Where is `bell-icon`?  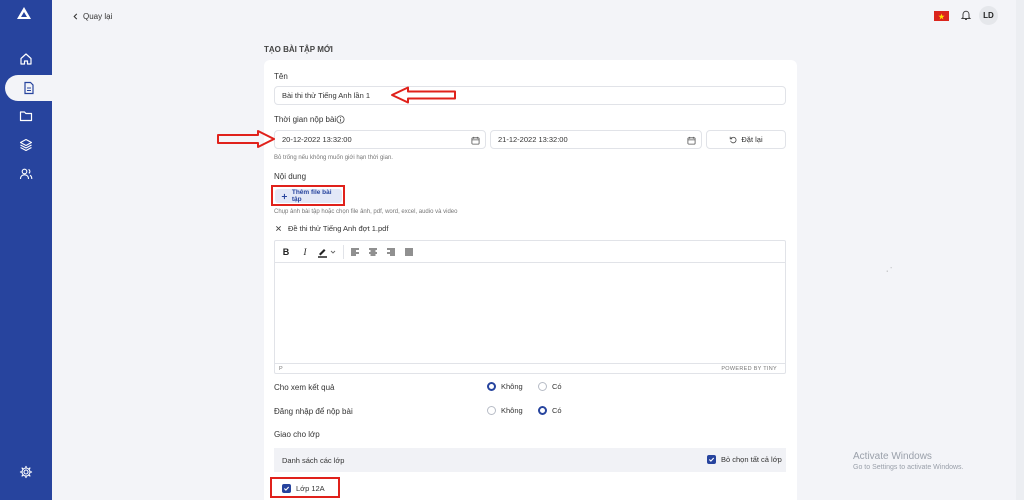 bell-icon is located at coordinates (966, 15).